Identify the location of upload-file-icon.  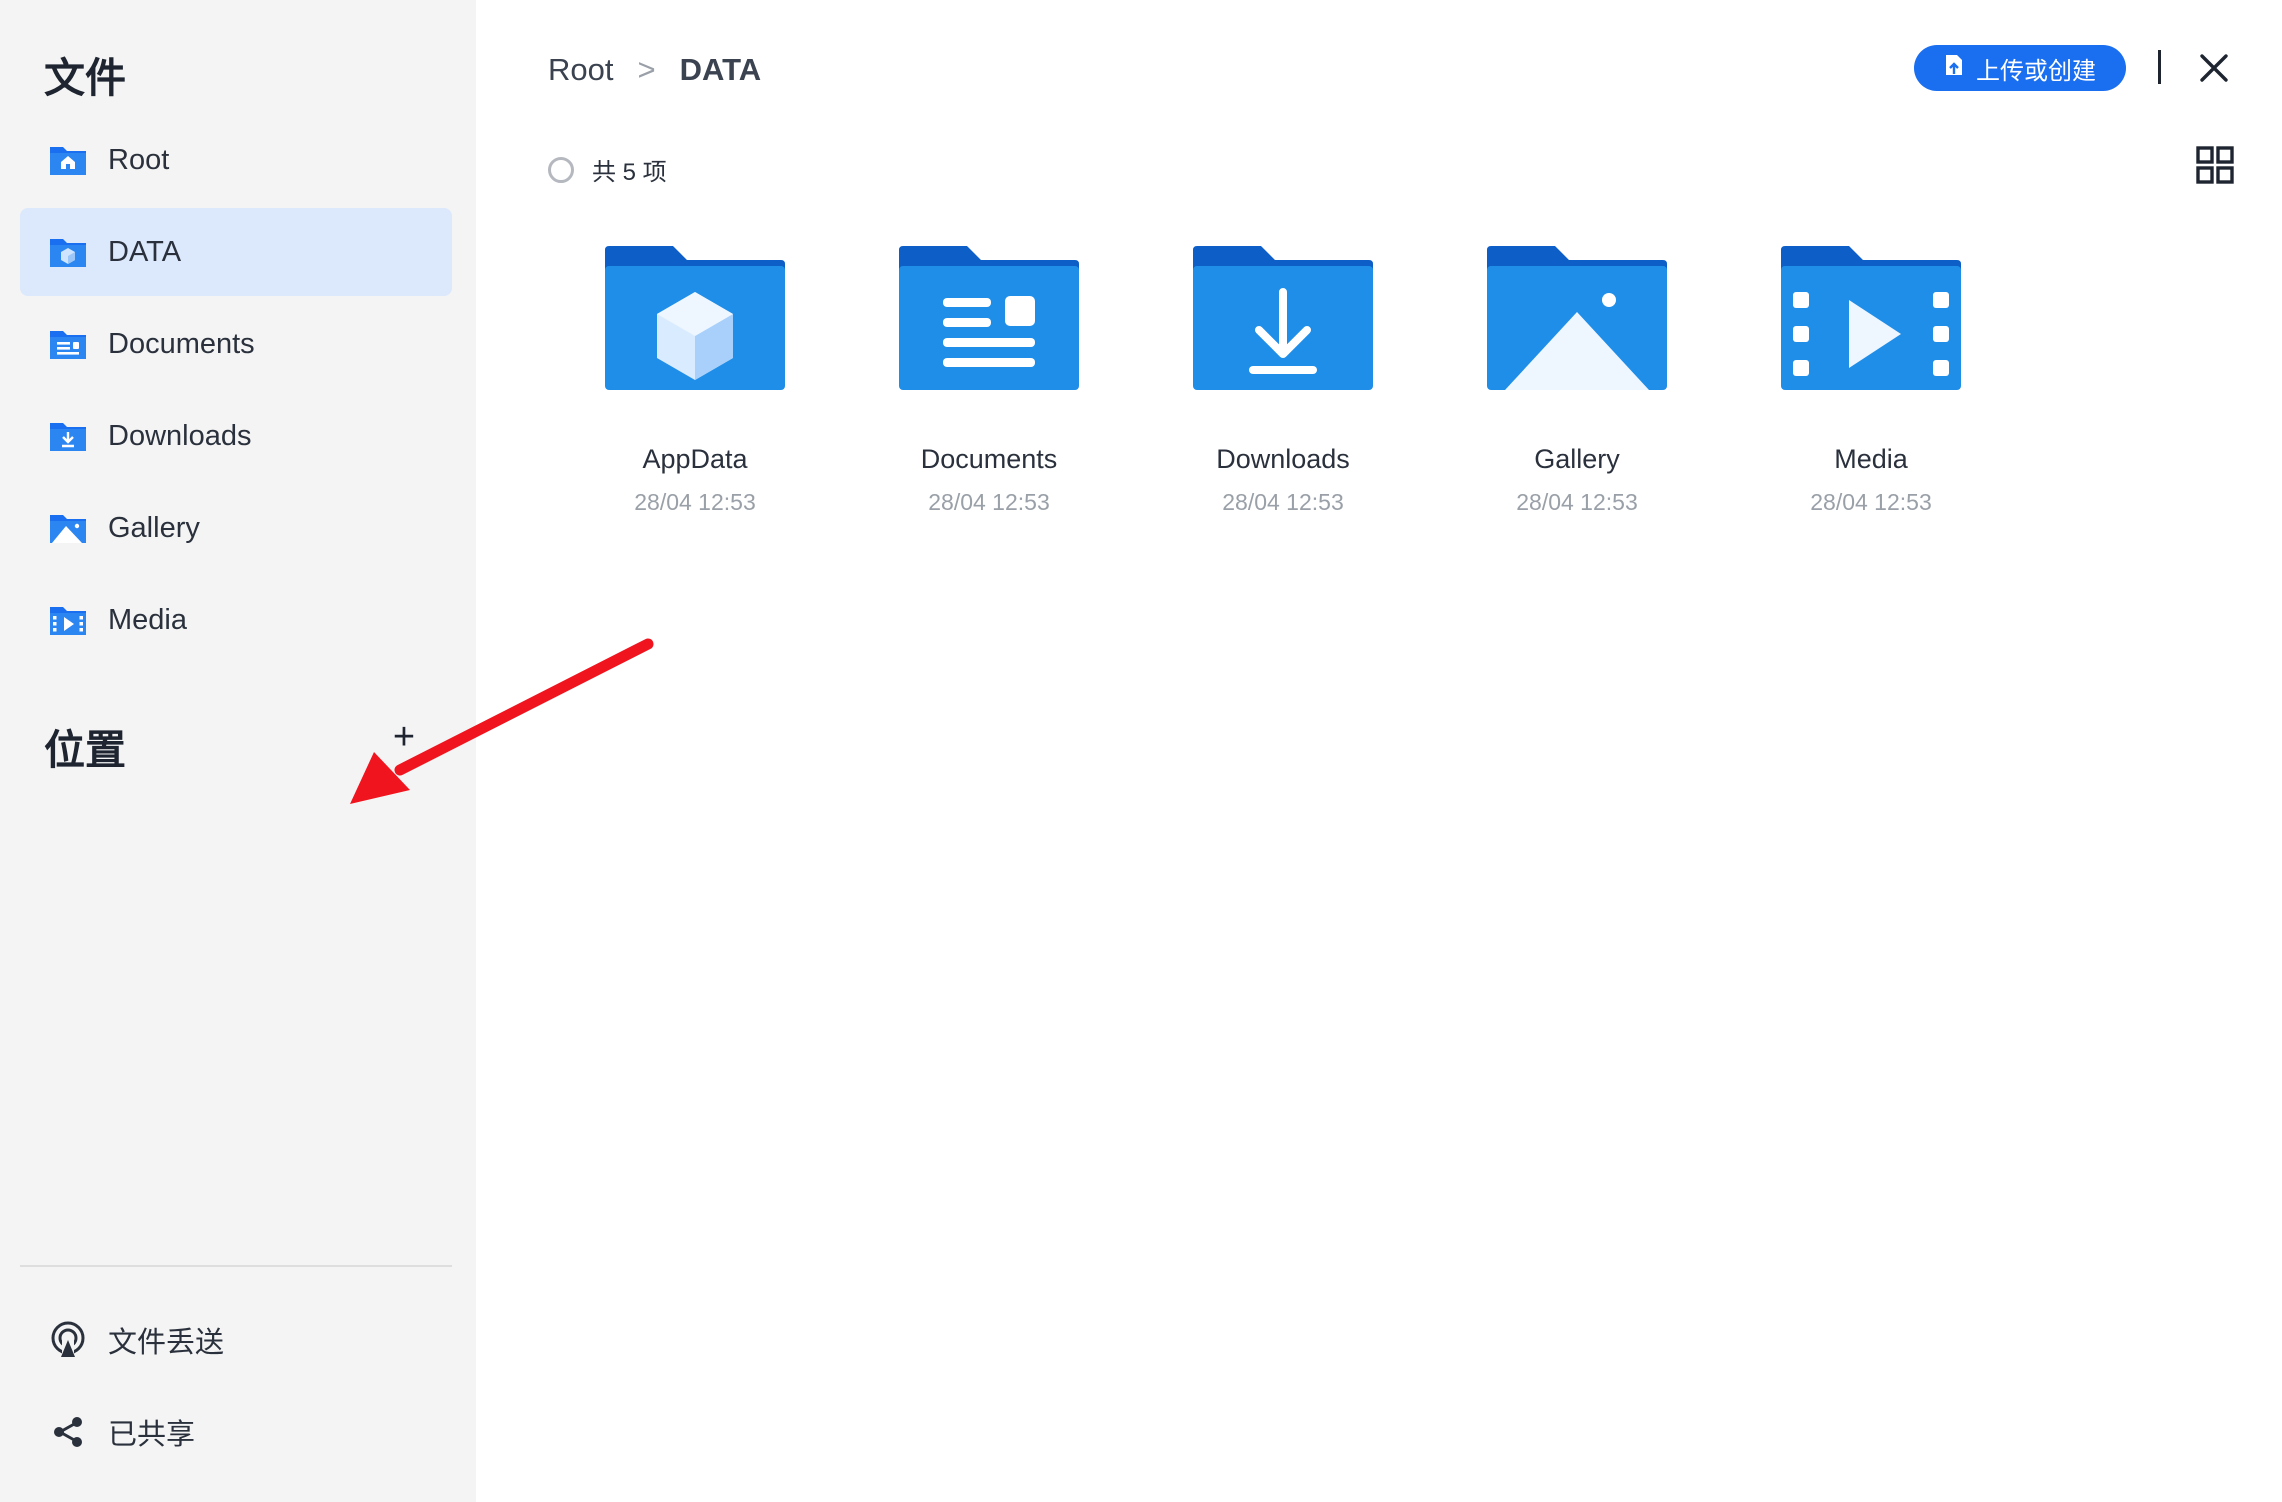
(1955, 68).